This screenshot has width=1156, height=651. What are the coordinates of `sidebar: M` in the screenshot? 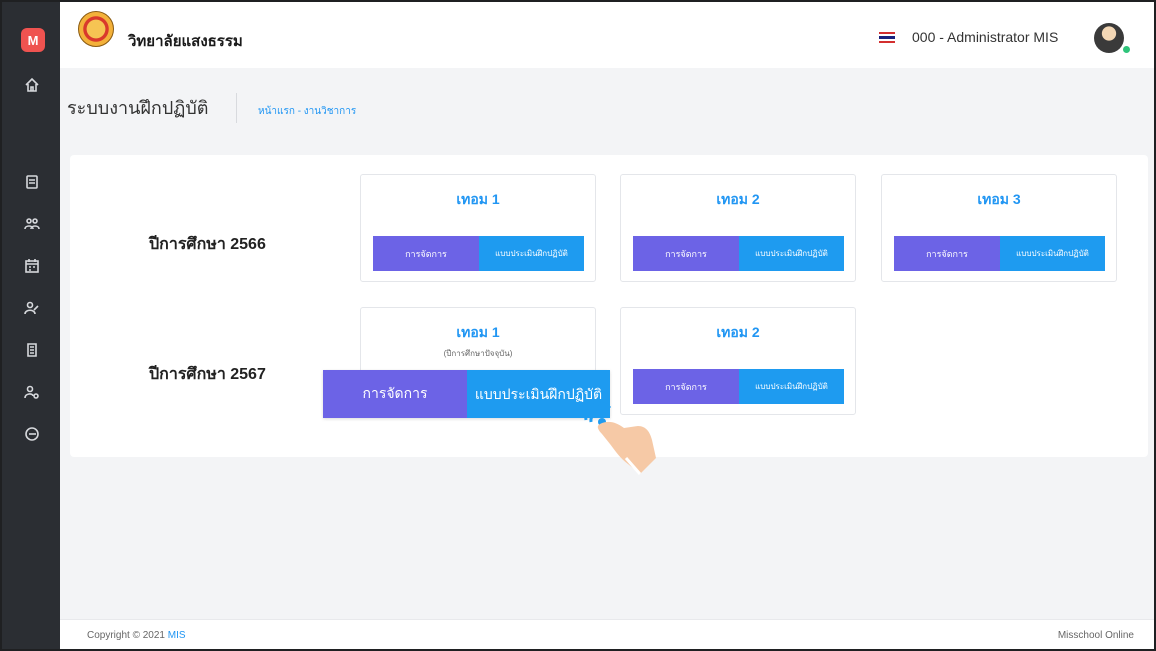 It's located at (31, 325).